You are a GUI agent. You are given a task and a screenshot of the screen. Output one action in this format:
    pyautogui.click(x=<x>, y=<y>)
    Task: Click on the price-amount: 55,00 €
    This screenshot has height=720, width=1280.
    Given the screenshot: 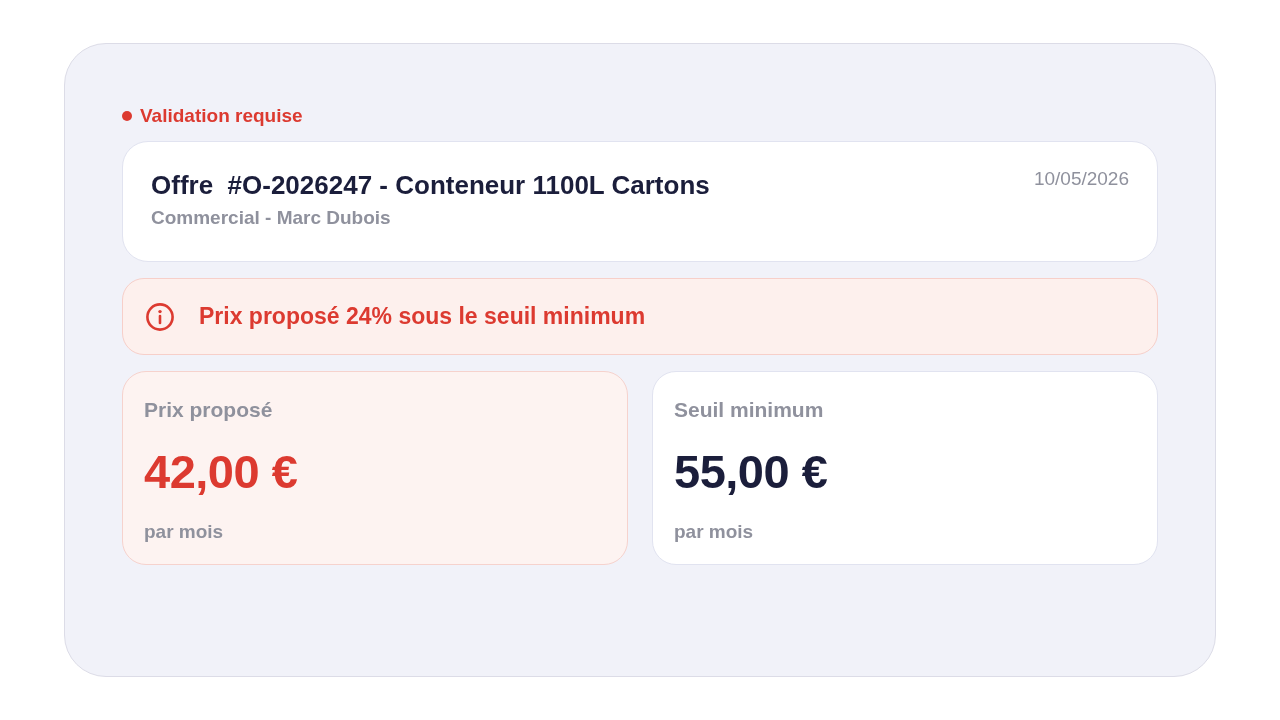 What is the action you would take?
    pyautogui.click(x=751, y=472)
    